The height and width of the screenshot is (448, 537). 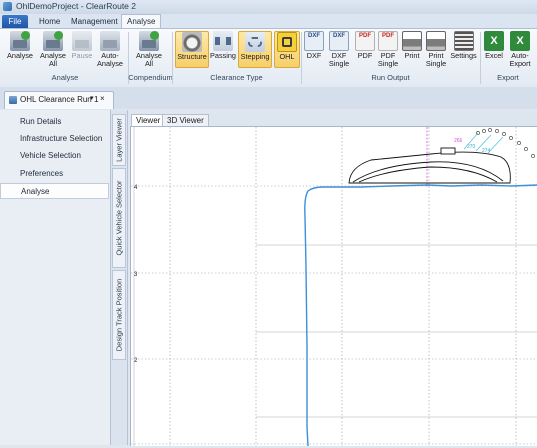 What do you see at coordinates (268, 7) in the screenshot?
I see `title-bar: OhlDemoProject - ClearRoute 2` at bounding box center [268, 7].